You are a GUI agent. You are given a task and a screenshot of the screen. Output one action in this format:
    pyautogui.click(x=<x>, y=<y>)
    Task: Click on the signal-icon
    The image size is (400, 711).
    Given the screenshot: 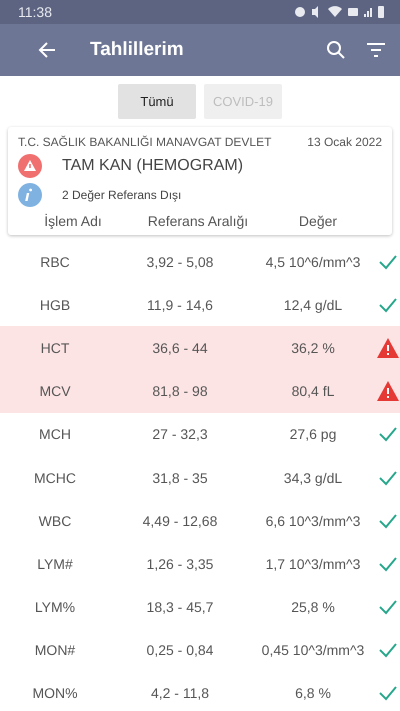 What is the action you would take?
    pyautogui.click(x=368, y=12)
    